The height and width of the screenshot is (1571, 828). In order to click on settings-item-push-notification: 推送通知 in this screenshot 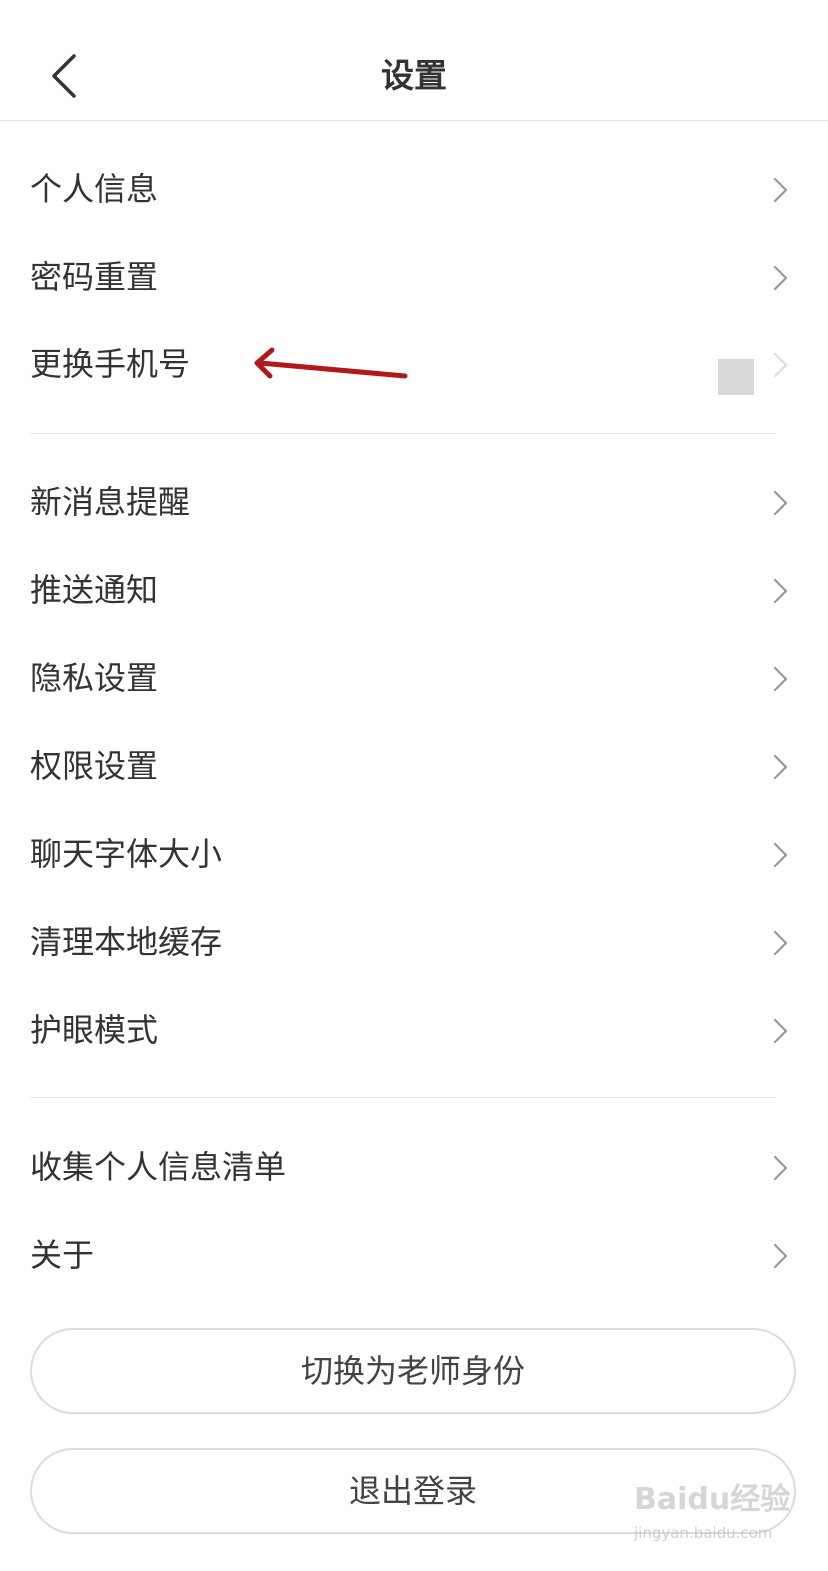, I will do `click(414, 590)`.